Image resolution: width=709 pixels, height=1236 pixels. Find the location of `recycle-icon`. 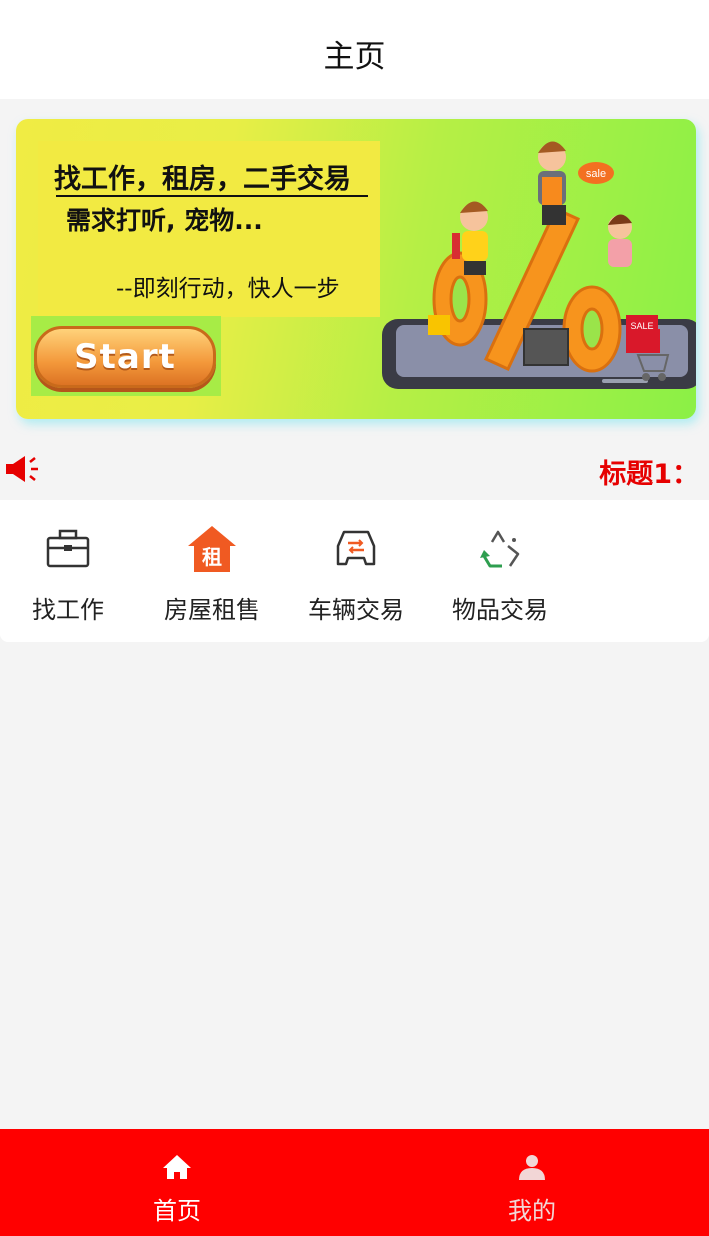

recycle-icon is located at coordinates (500, 549).